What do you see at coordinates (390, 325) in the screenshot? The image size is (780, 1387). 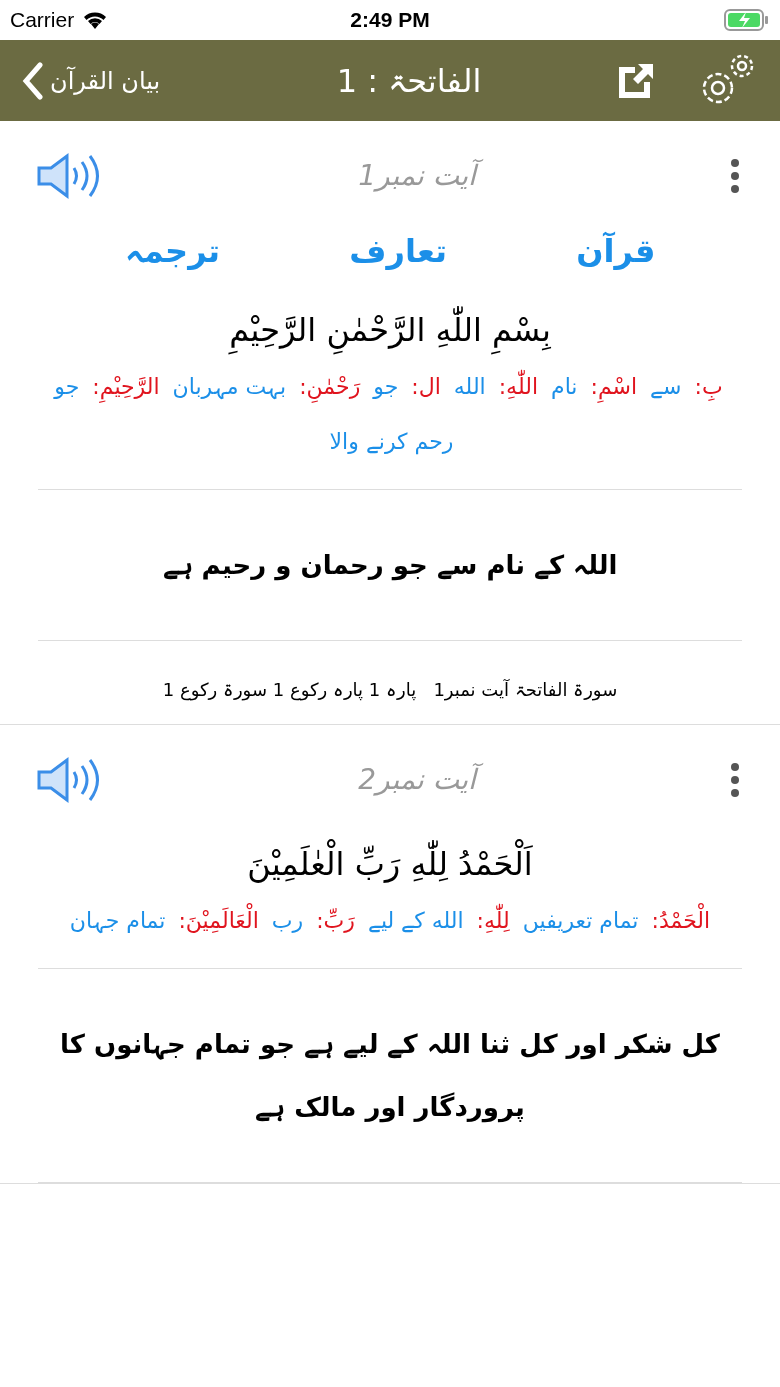 I see `arabic-verse: بِسْمِ اللّٰهِ الرَّحْمٰنِ الرَّحِيْمِ` at bounding box center [390, 325].